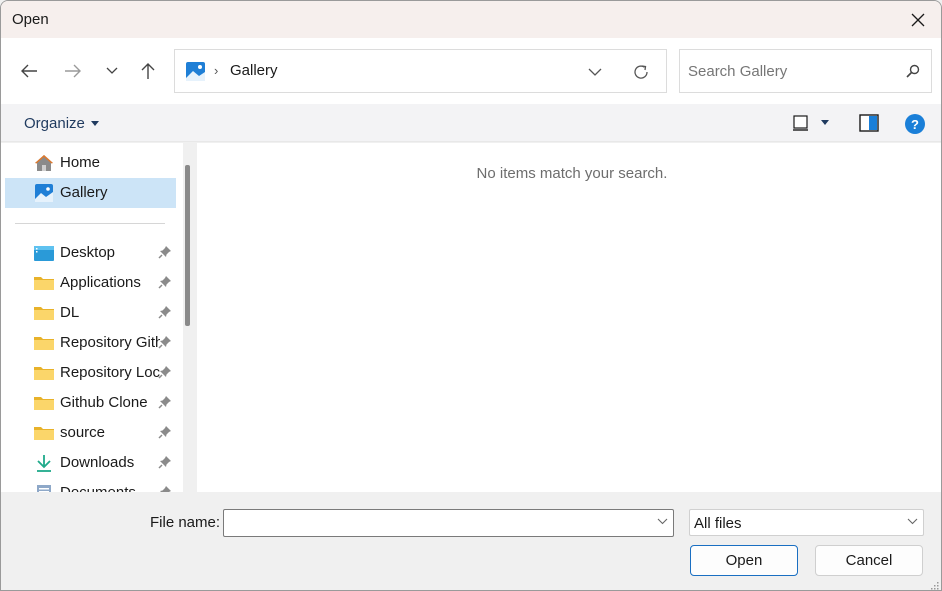 This screenshot has height=591, width=942. I want to click on file-type-value: All files, so click(718, 523).